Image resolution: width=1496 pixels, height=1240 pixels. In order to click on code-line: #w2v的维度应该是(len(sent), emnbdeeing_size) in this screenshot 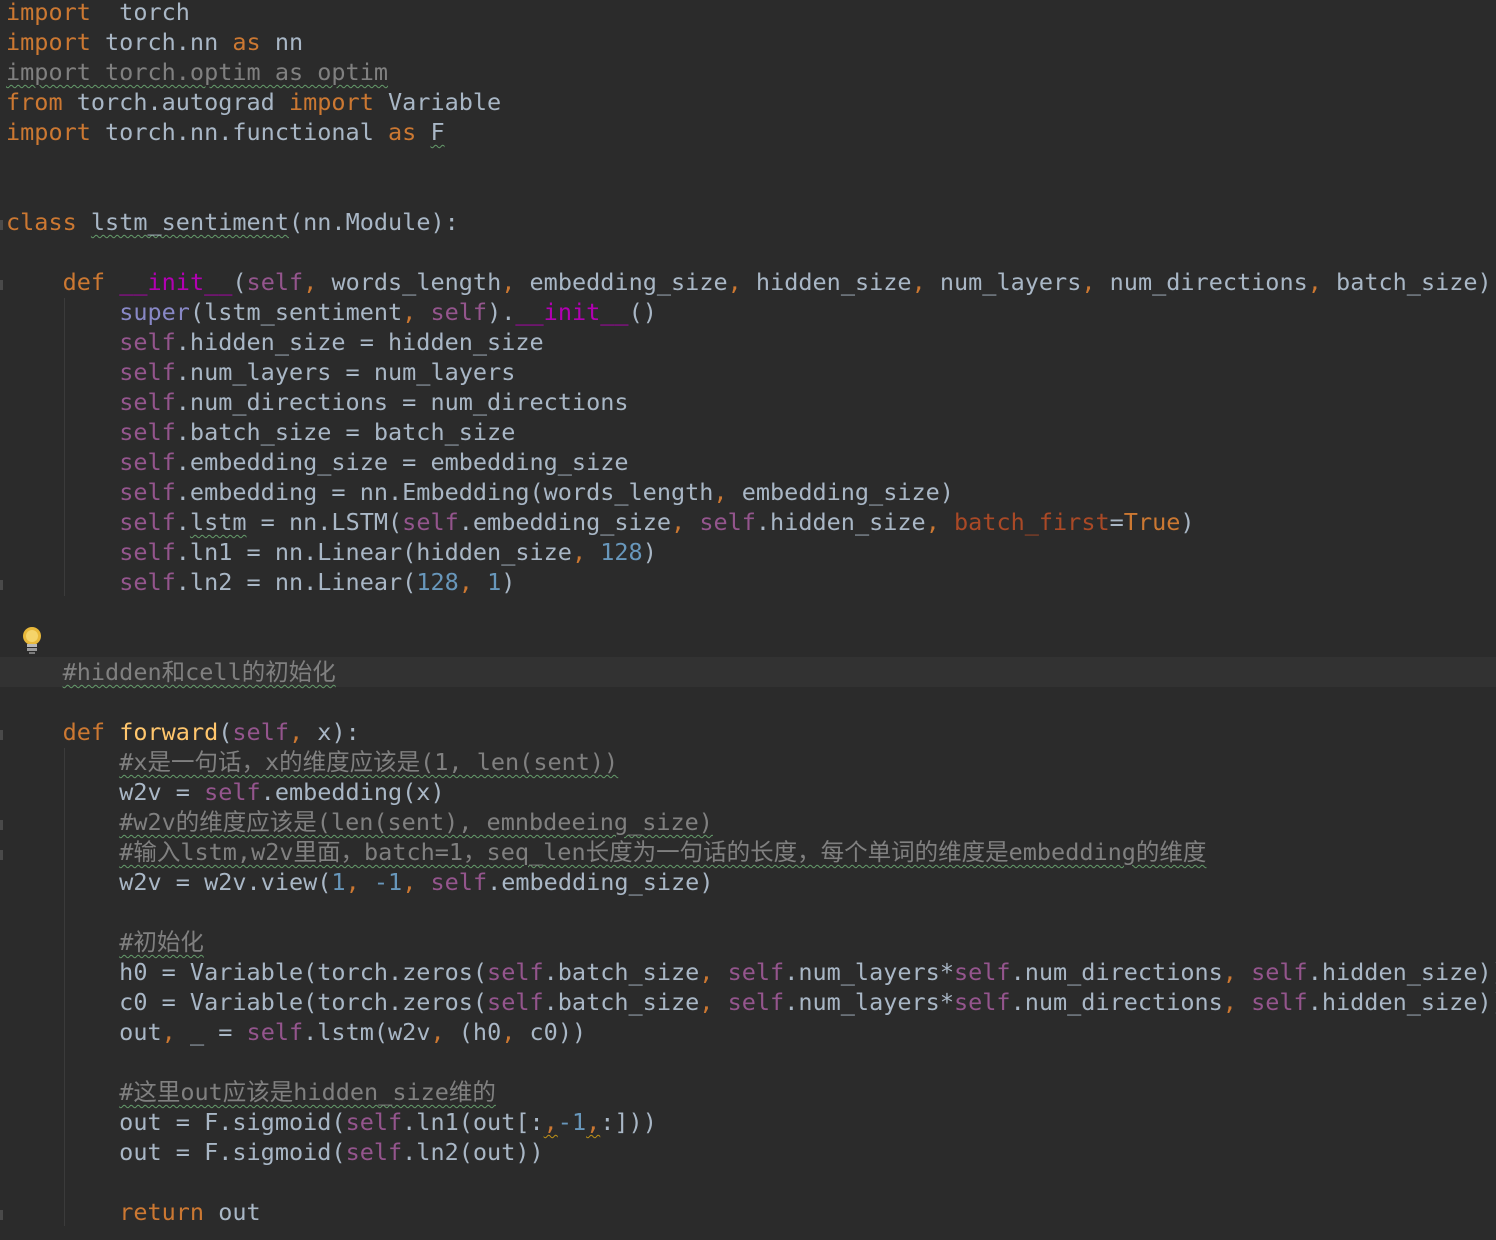, I will do `click(751, 822)`.